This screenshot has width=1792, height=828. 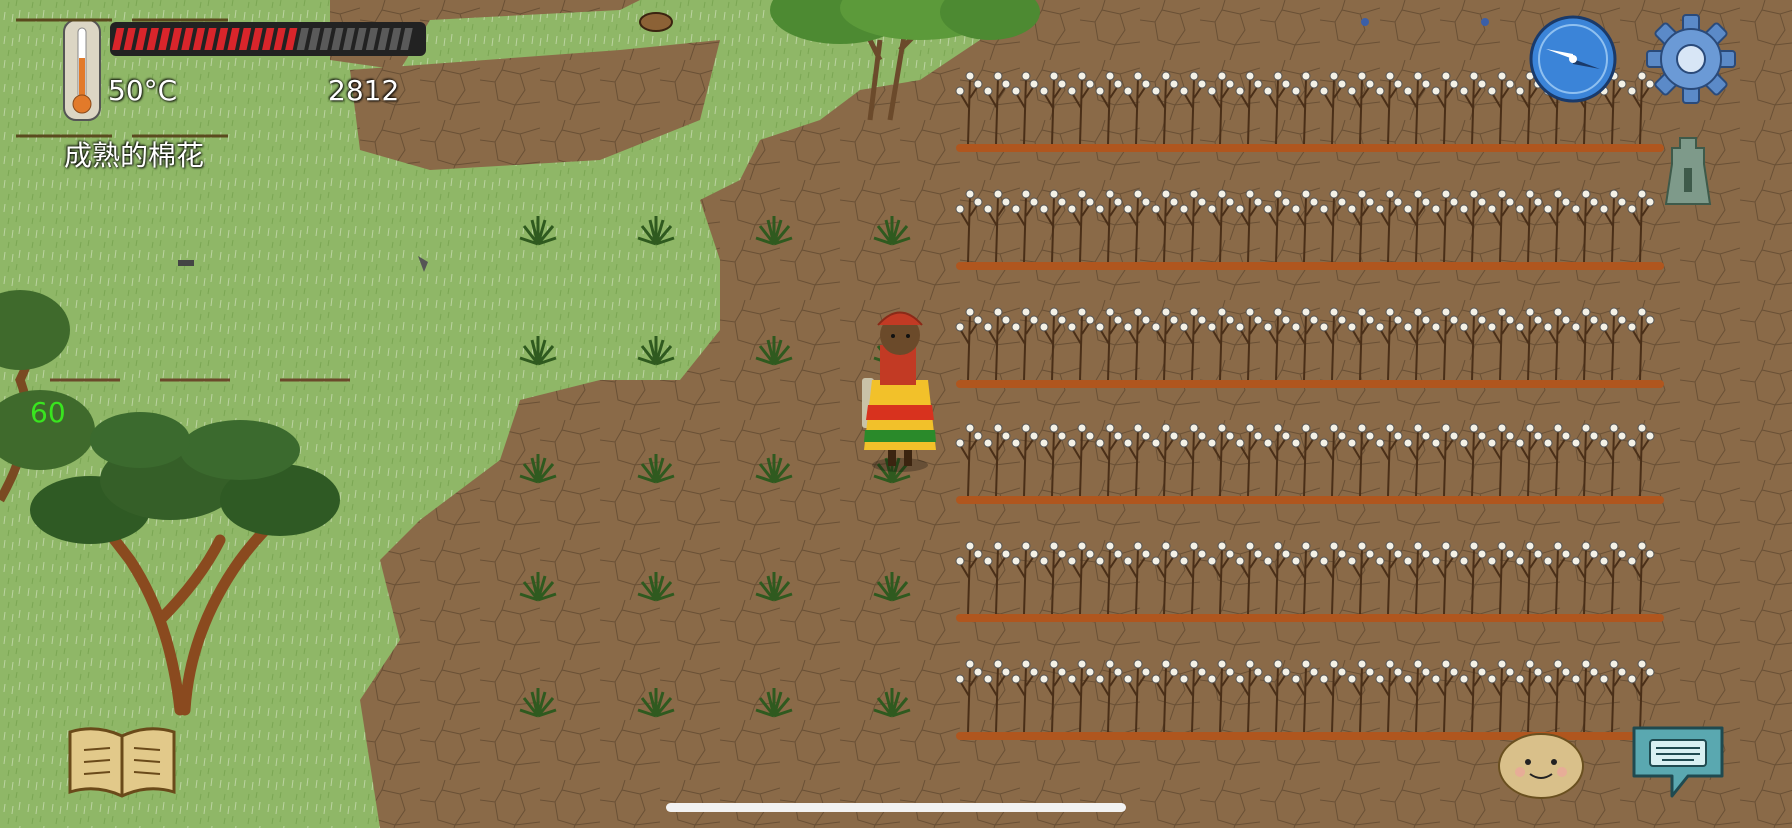 I want to click on keyboard-chat-icon, so click(x=1678, y=763).